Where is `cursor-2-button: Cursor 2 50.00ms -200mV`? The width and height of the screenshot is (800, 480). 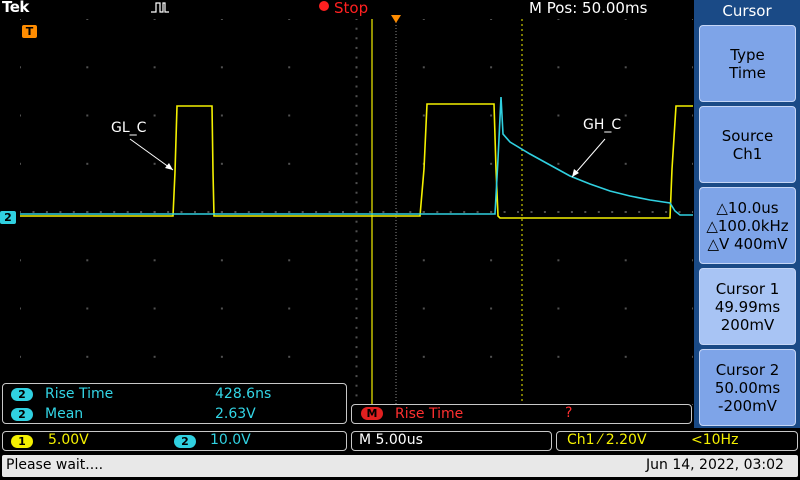 cursor-2-button: Cursor 2 50.00ms -200mV is located at coordinates (747, 387).